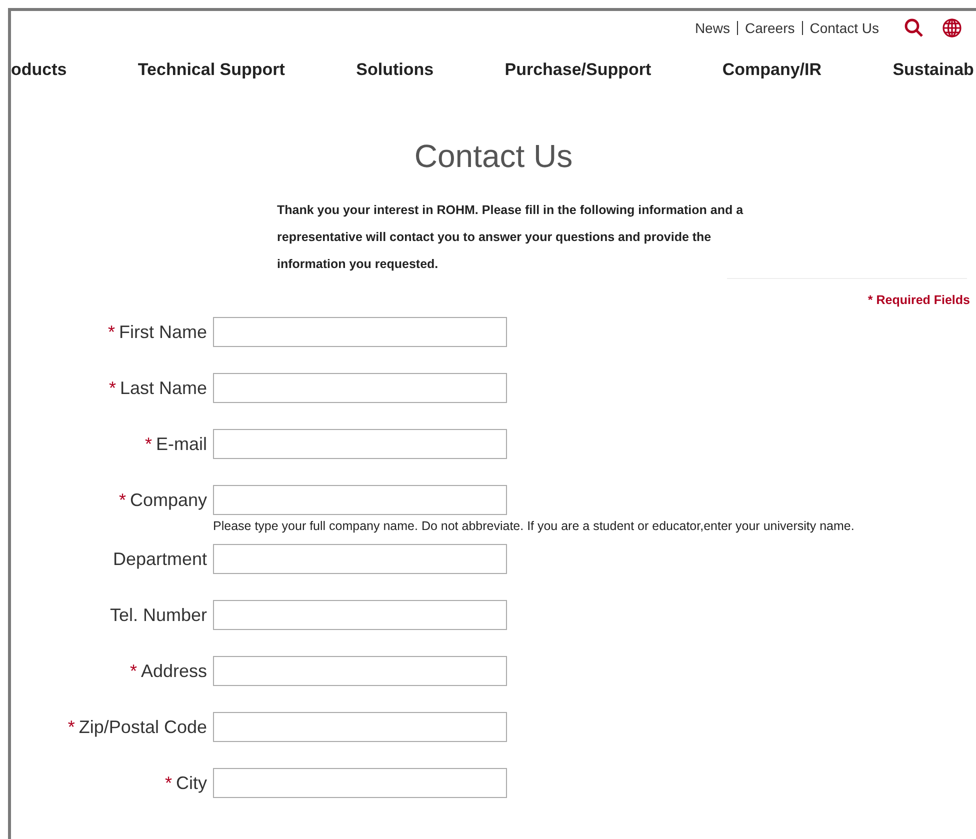 The height and width of the screenshot is (839, 976). Describe the element at coordinates (159, 558) in the screenshot. I see `field-label: Department` at that location.